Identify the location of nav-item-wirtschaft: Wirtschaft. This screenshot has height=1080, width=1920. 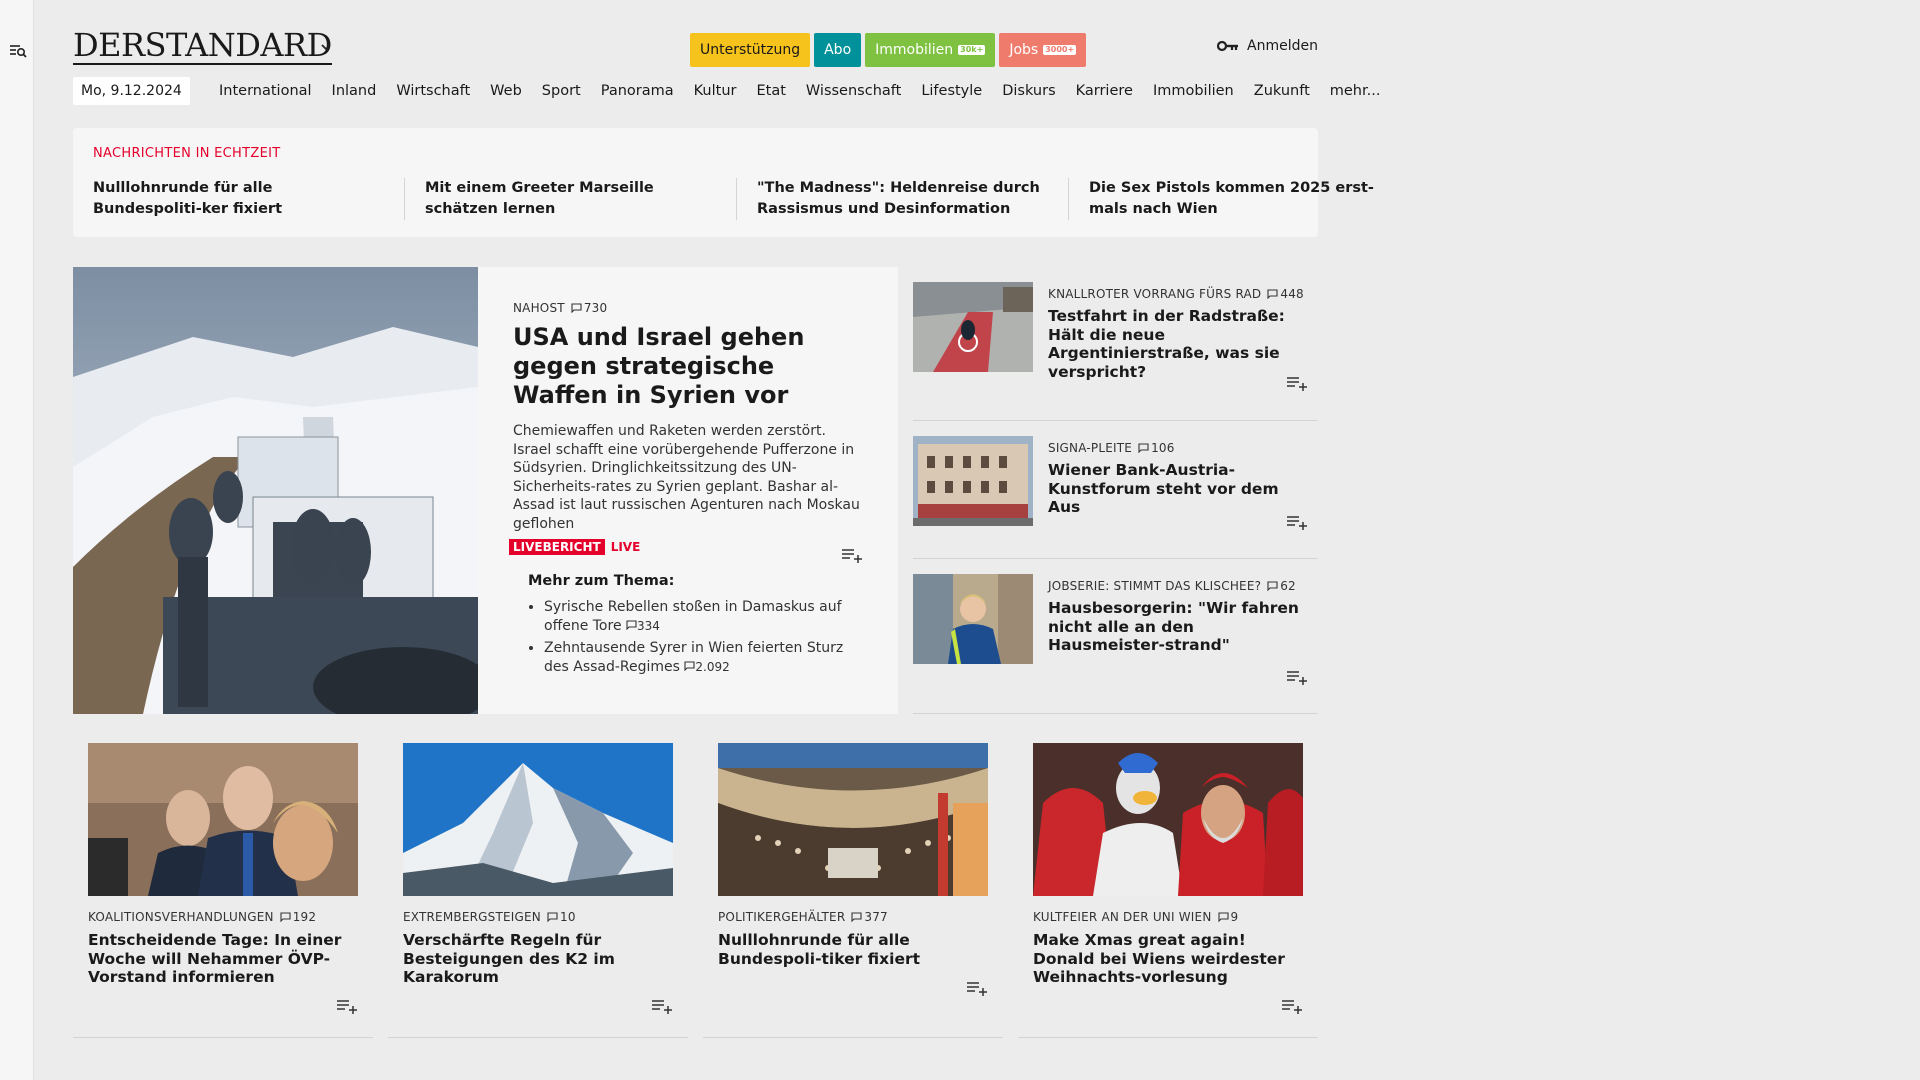
(433, 91).